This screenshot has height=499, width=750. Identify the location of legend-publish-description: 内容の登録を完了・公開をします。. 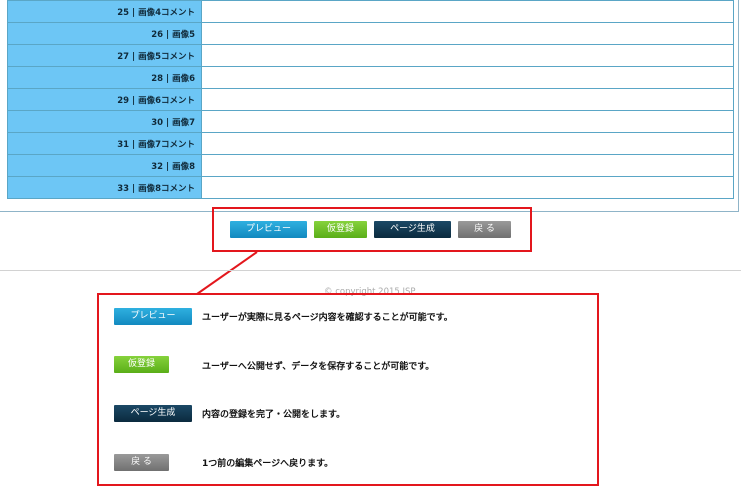
(274, 415).